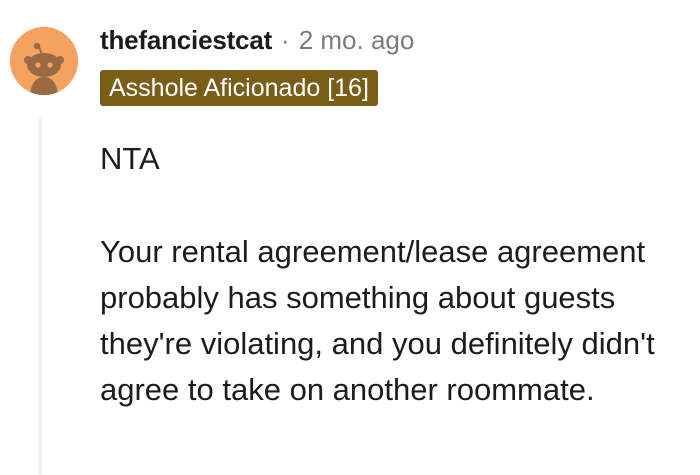 The height and width of the screenshot is (475, 700). I want to click on snoo-avatar-icon, so click(44, 61).